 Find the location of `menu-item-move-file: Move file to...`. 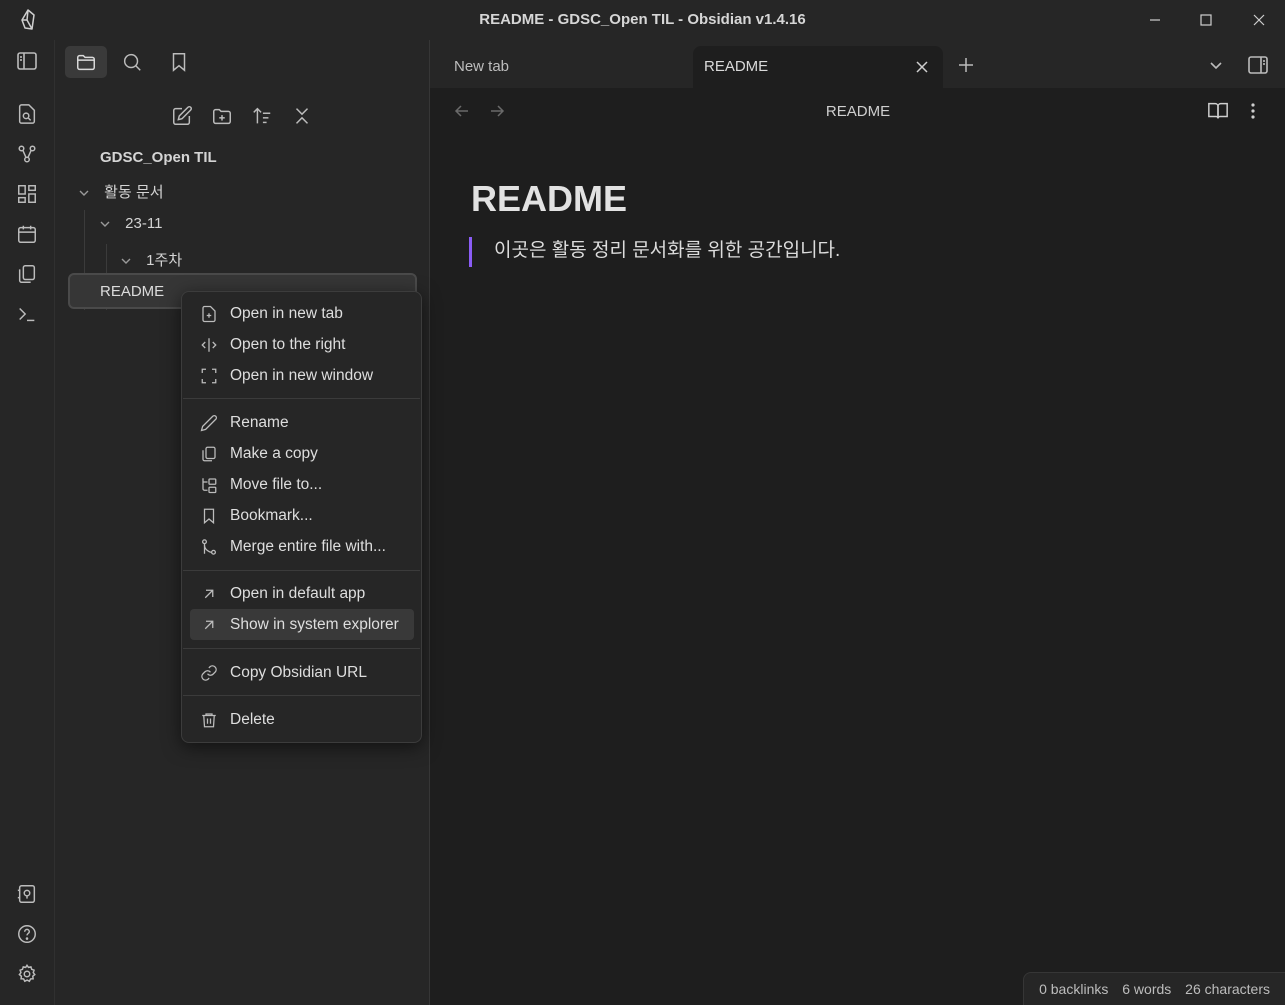

menu-item-move-file: Move file to... is located at coordinates (302, 484).